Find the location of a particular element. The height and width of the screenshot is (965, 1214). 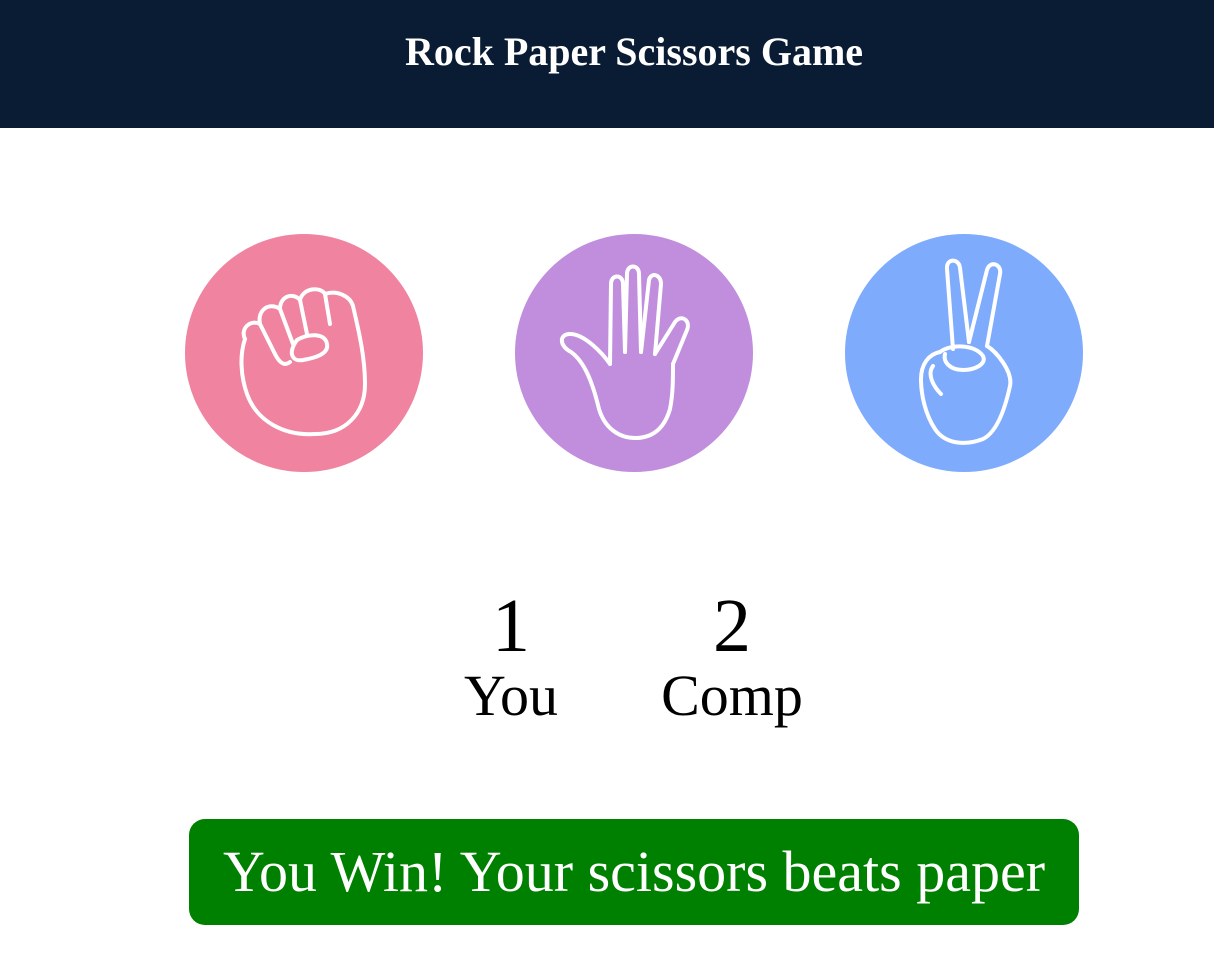

header-bar: Rock Paper Scissors Game is located at coordinates (607, 64).